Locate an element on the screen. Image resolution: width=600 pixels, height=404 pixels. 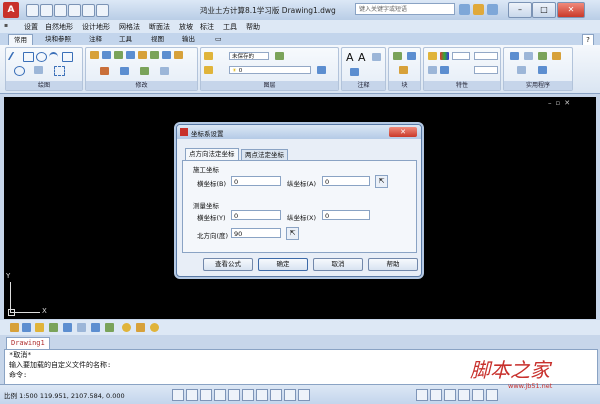
toolbar-bulb-icon is located at coordinates (39, 327).